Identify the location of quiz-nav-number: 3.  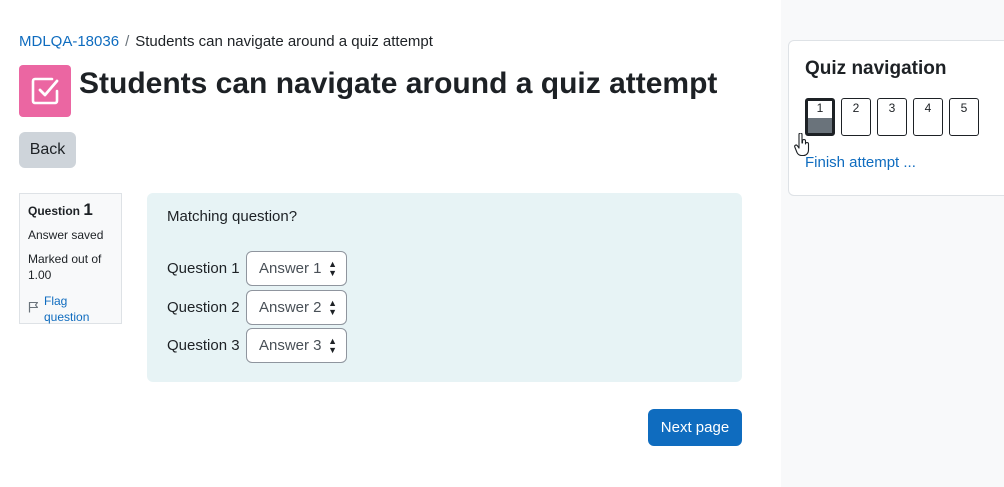
(892, 108).